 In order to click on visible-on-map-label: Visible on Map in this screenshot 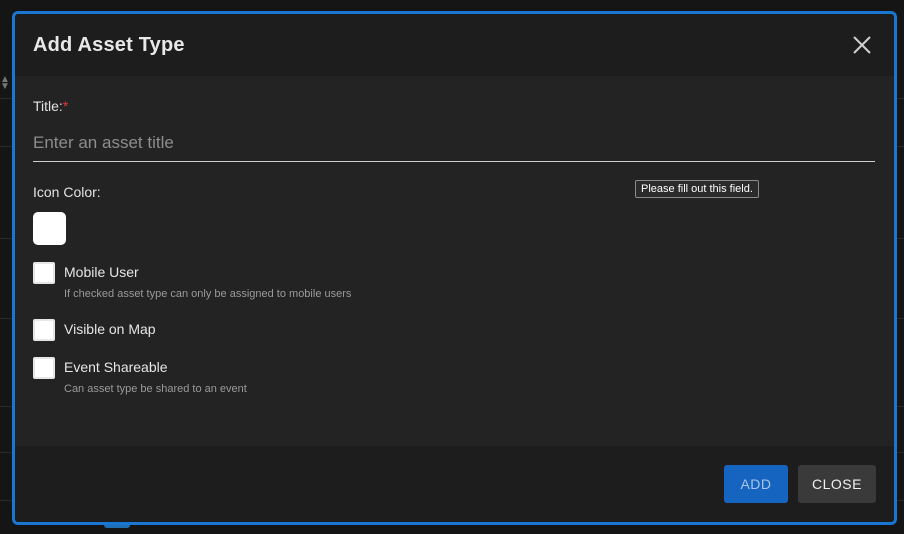, I will do `click(110, 329)`.